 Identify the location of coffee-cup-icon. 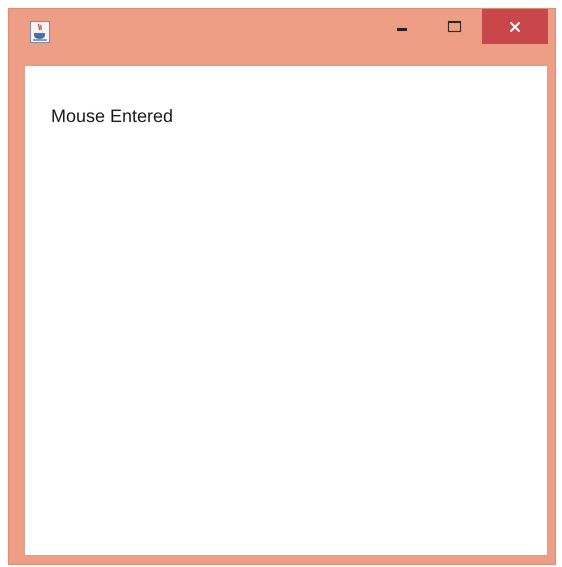
(40, 32).